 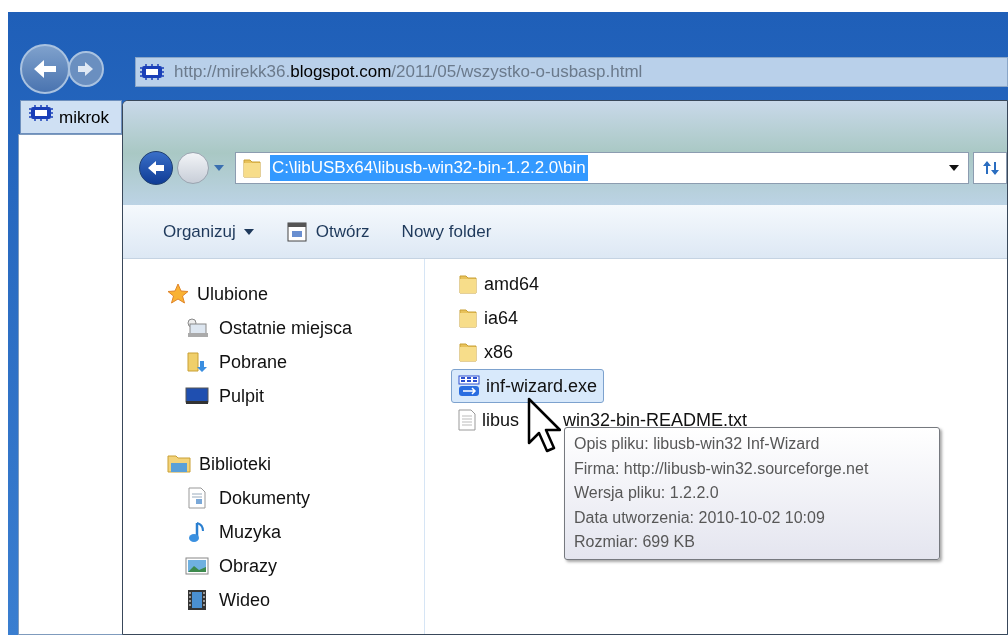 I want to click on toolbar-button: Organizuj, so click(x=208, y=231).